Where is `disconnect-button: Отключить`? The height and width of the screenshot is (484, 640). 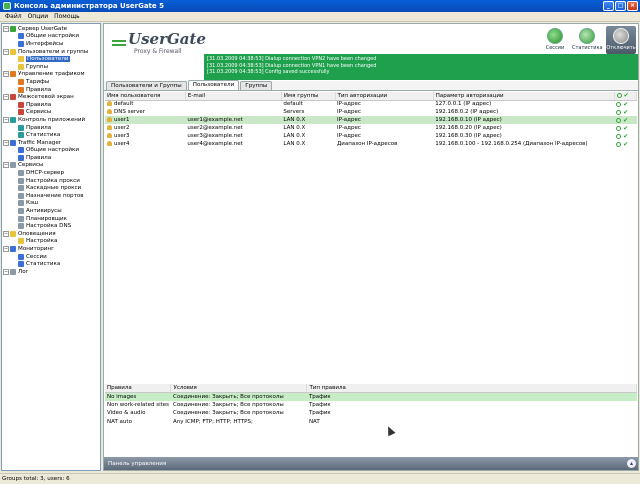 disconnect-button: Отключить is located at coordinates (621, 40).